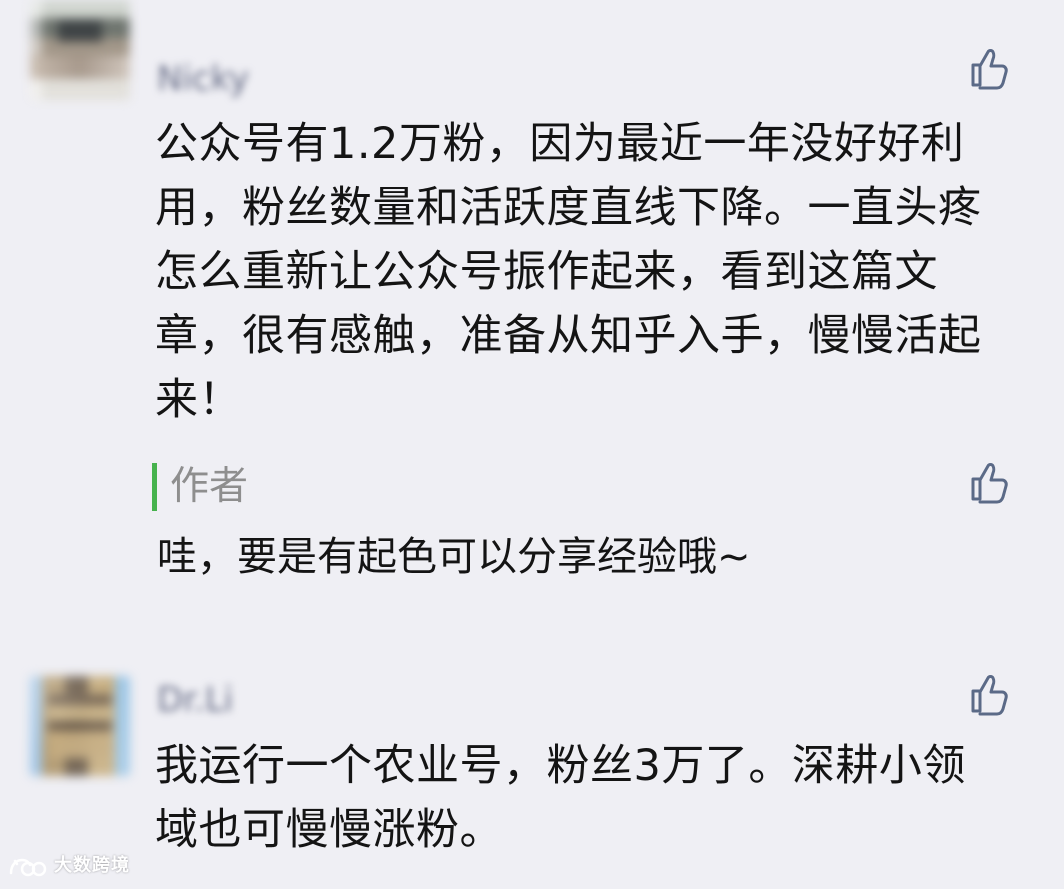 This screenshot has height=889, width=1064. I want to click on watermark: 大数跨境, so click(69, 866).